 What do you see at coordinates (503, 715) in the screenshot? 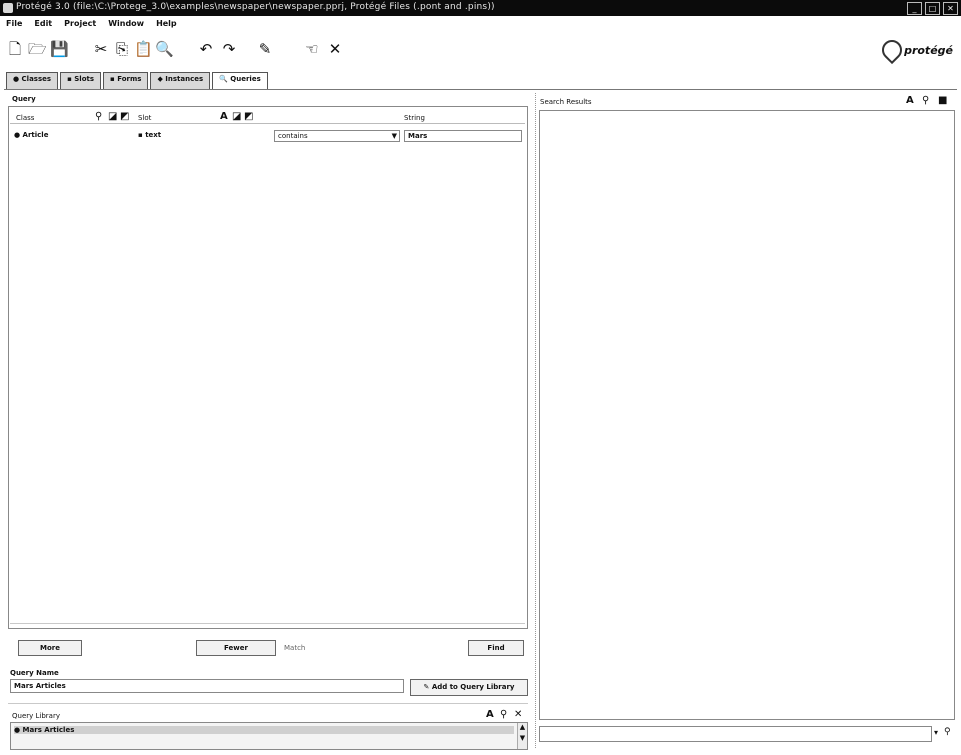
I see `retrieve-query-icon: ⚲` at bounding box center [503, 715].